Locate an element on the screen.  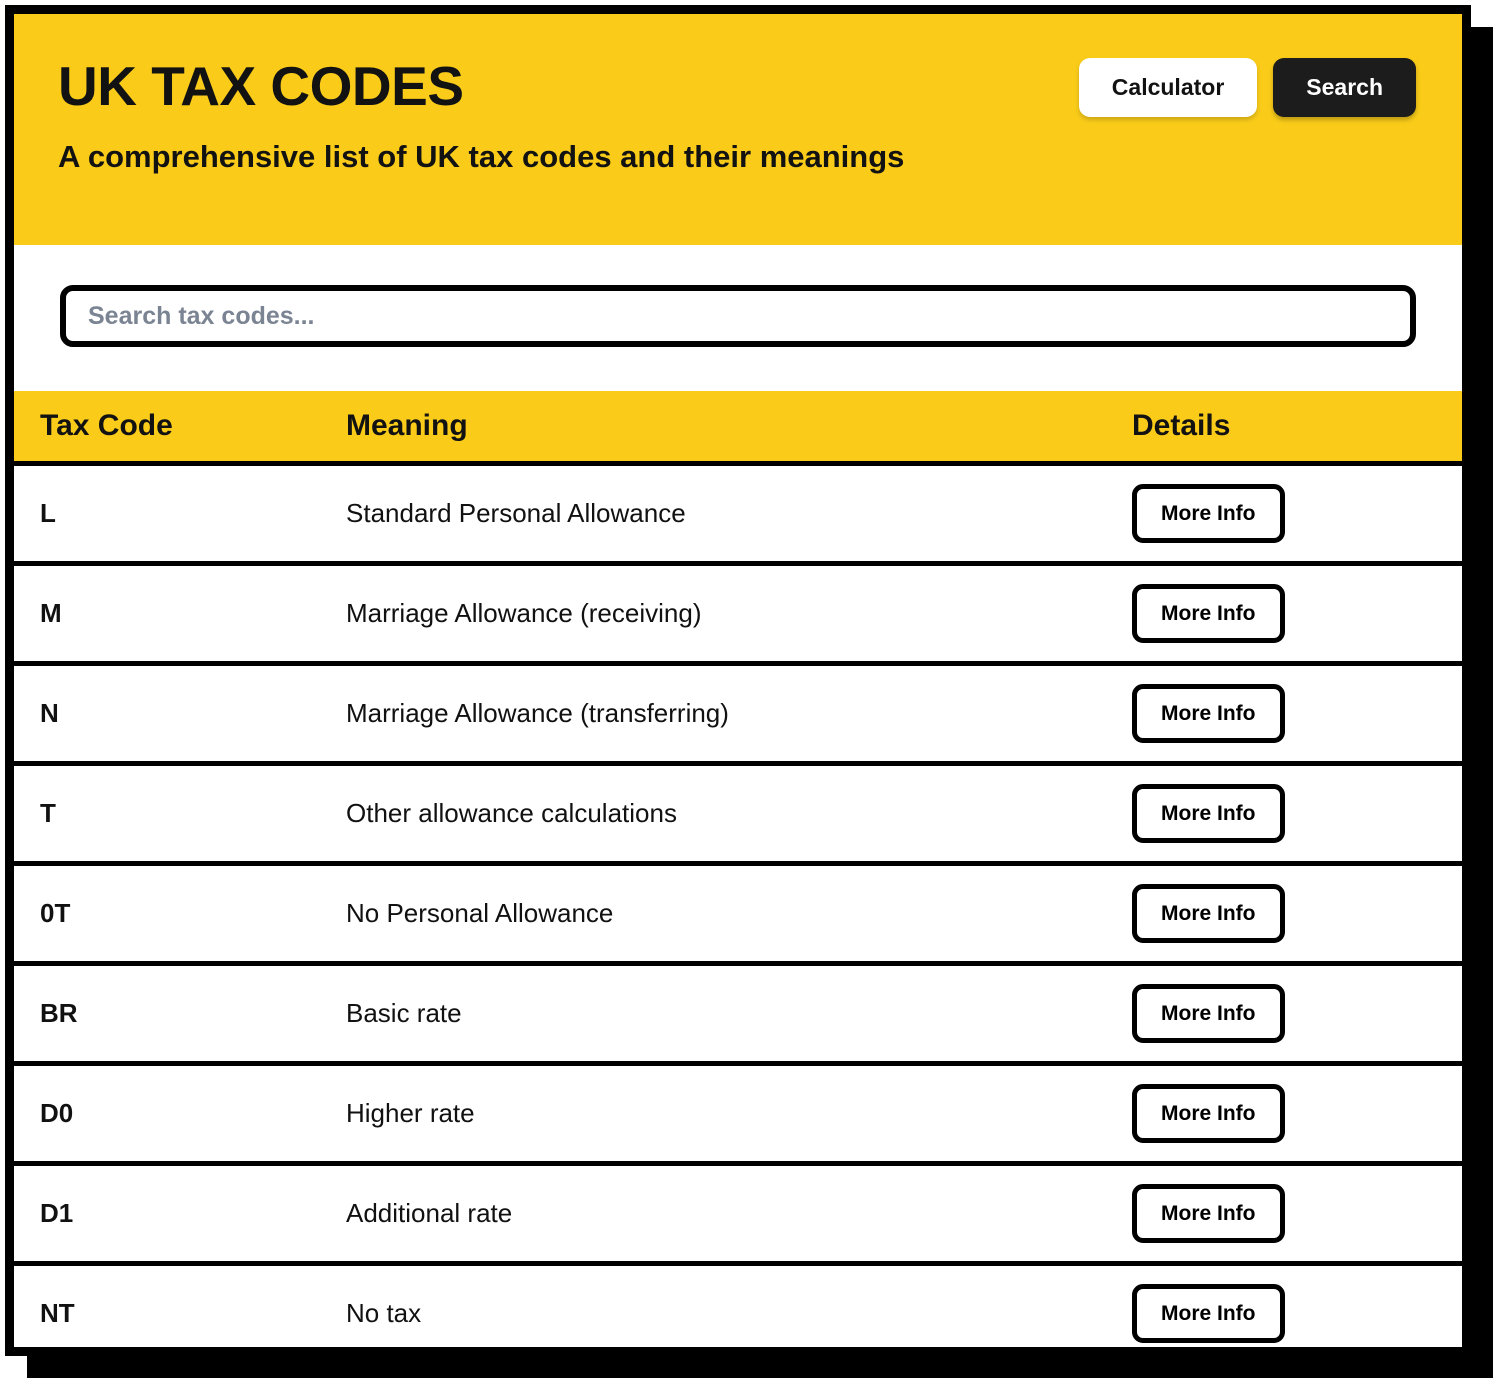
table-row: NT No tax More Info is located at coordinates (738, 1305).